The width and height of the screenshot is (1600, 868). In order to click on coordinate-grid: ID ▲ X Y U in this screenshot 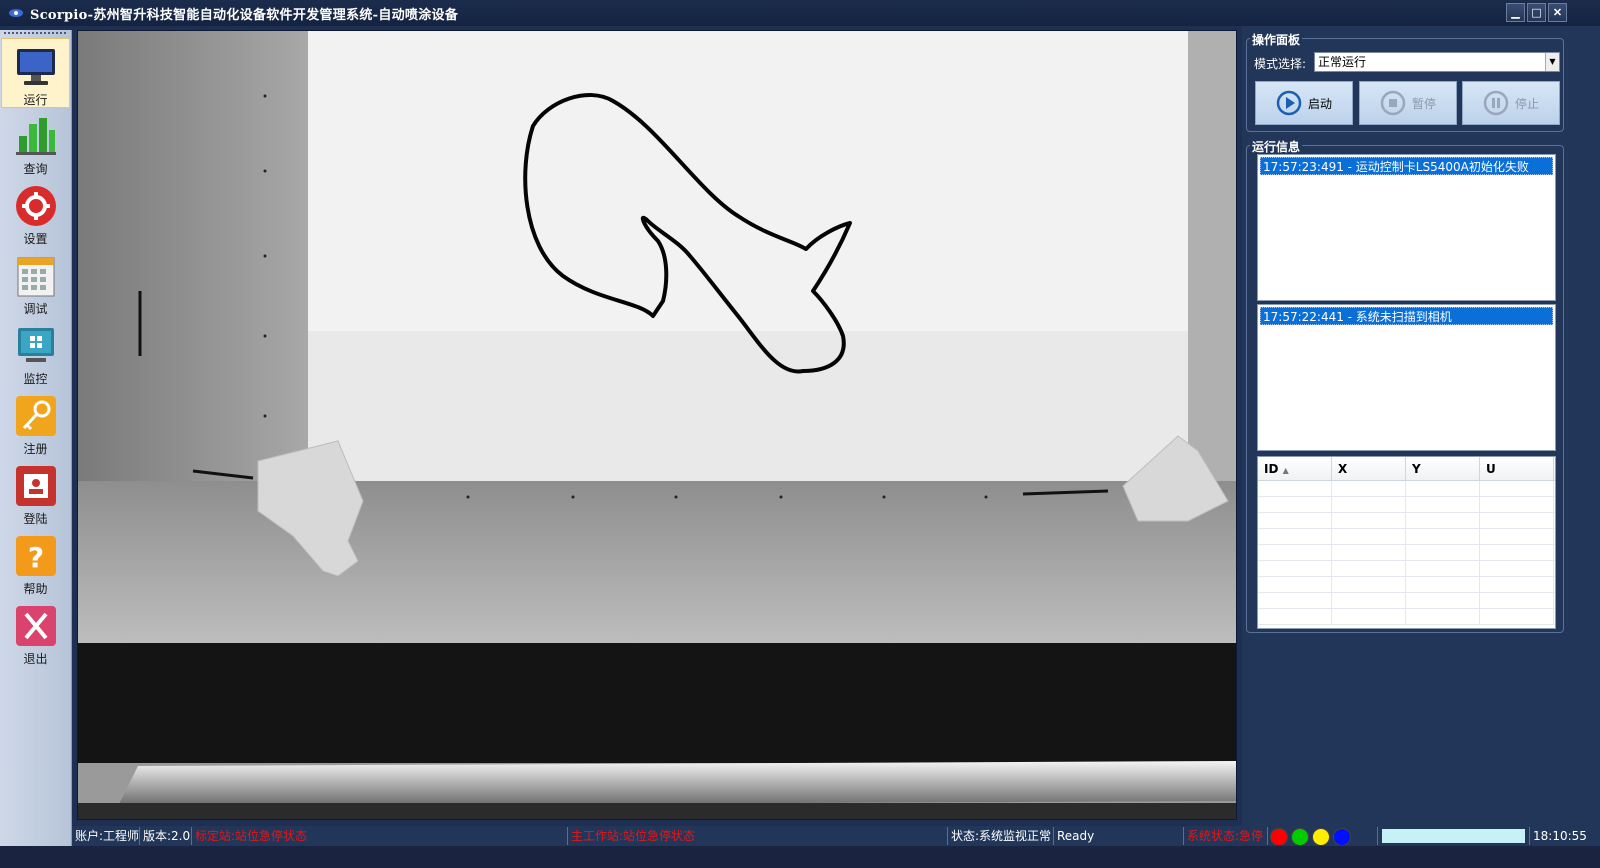, I will do `click(1406, 542)`.